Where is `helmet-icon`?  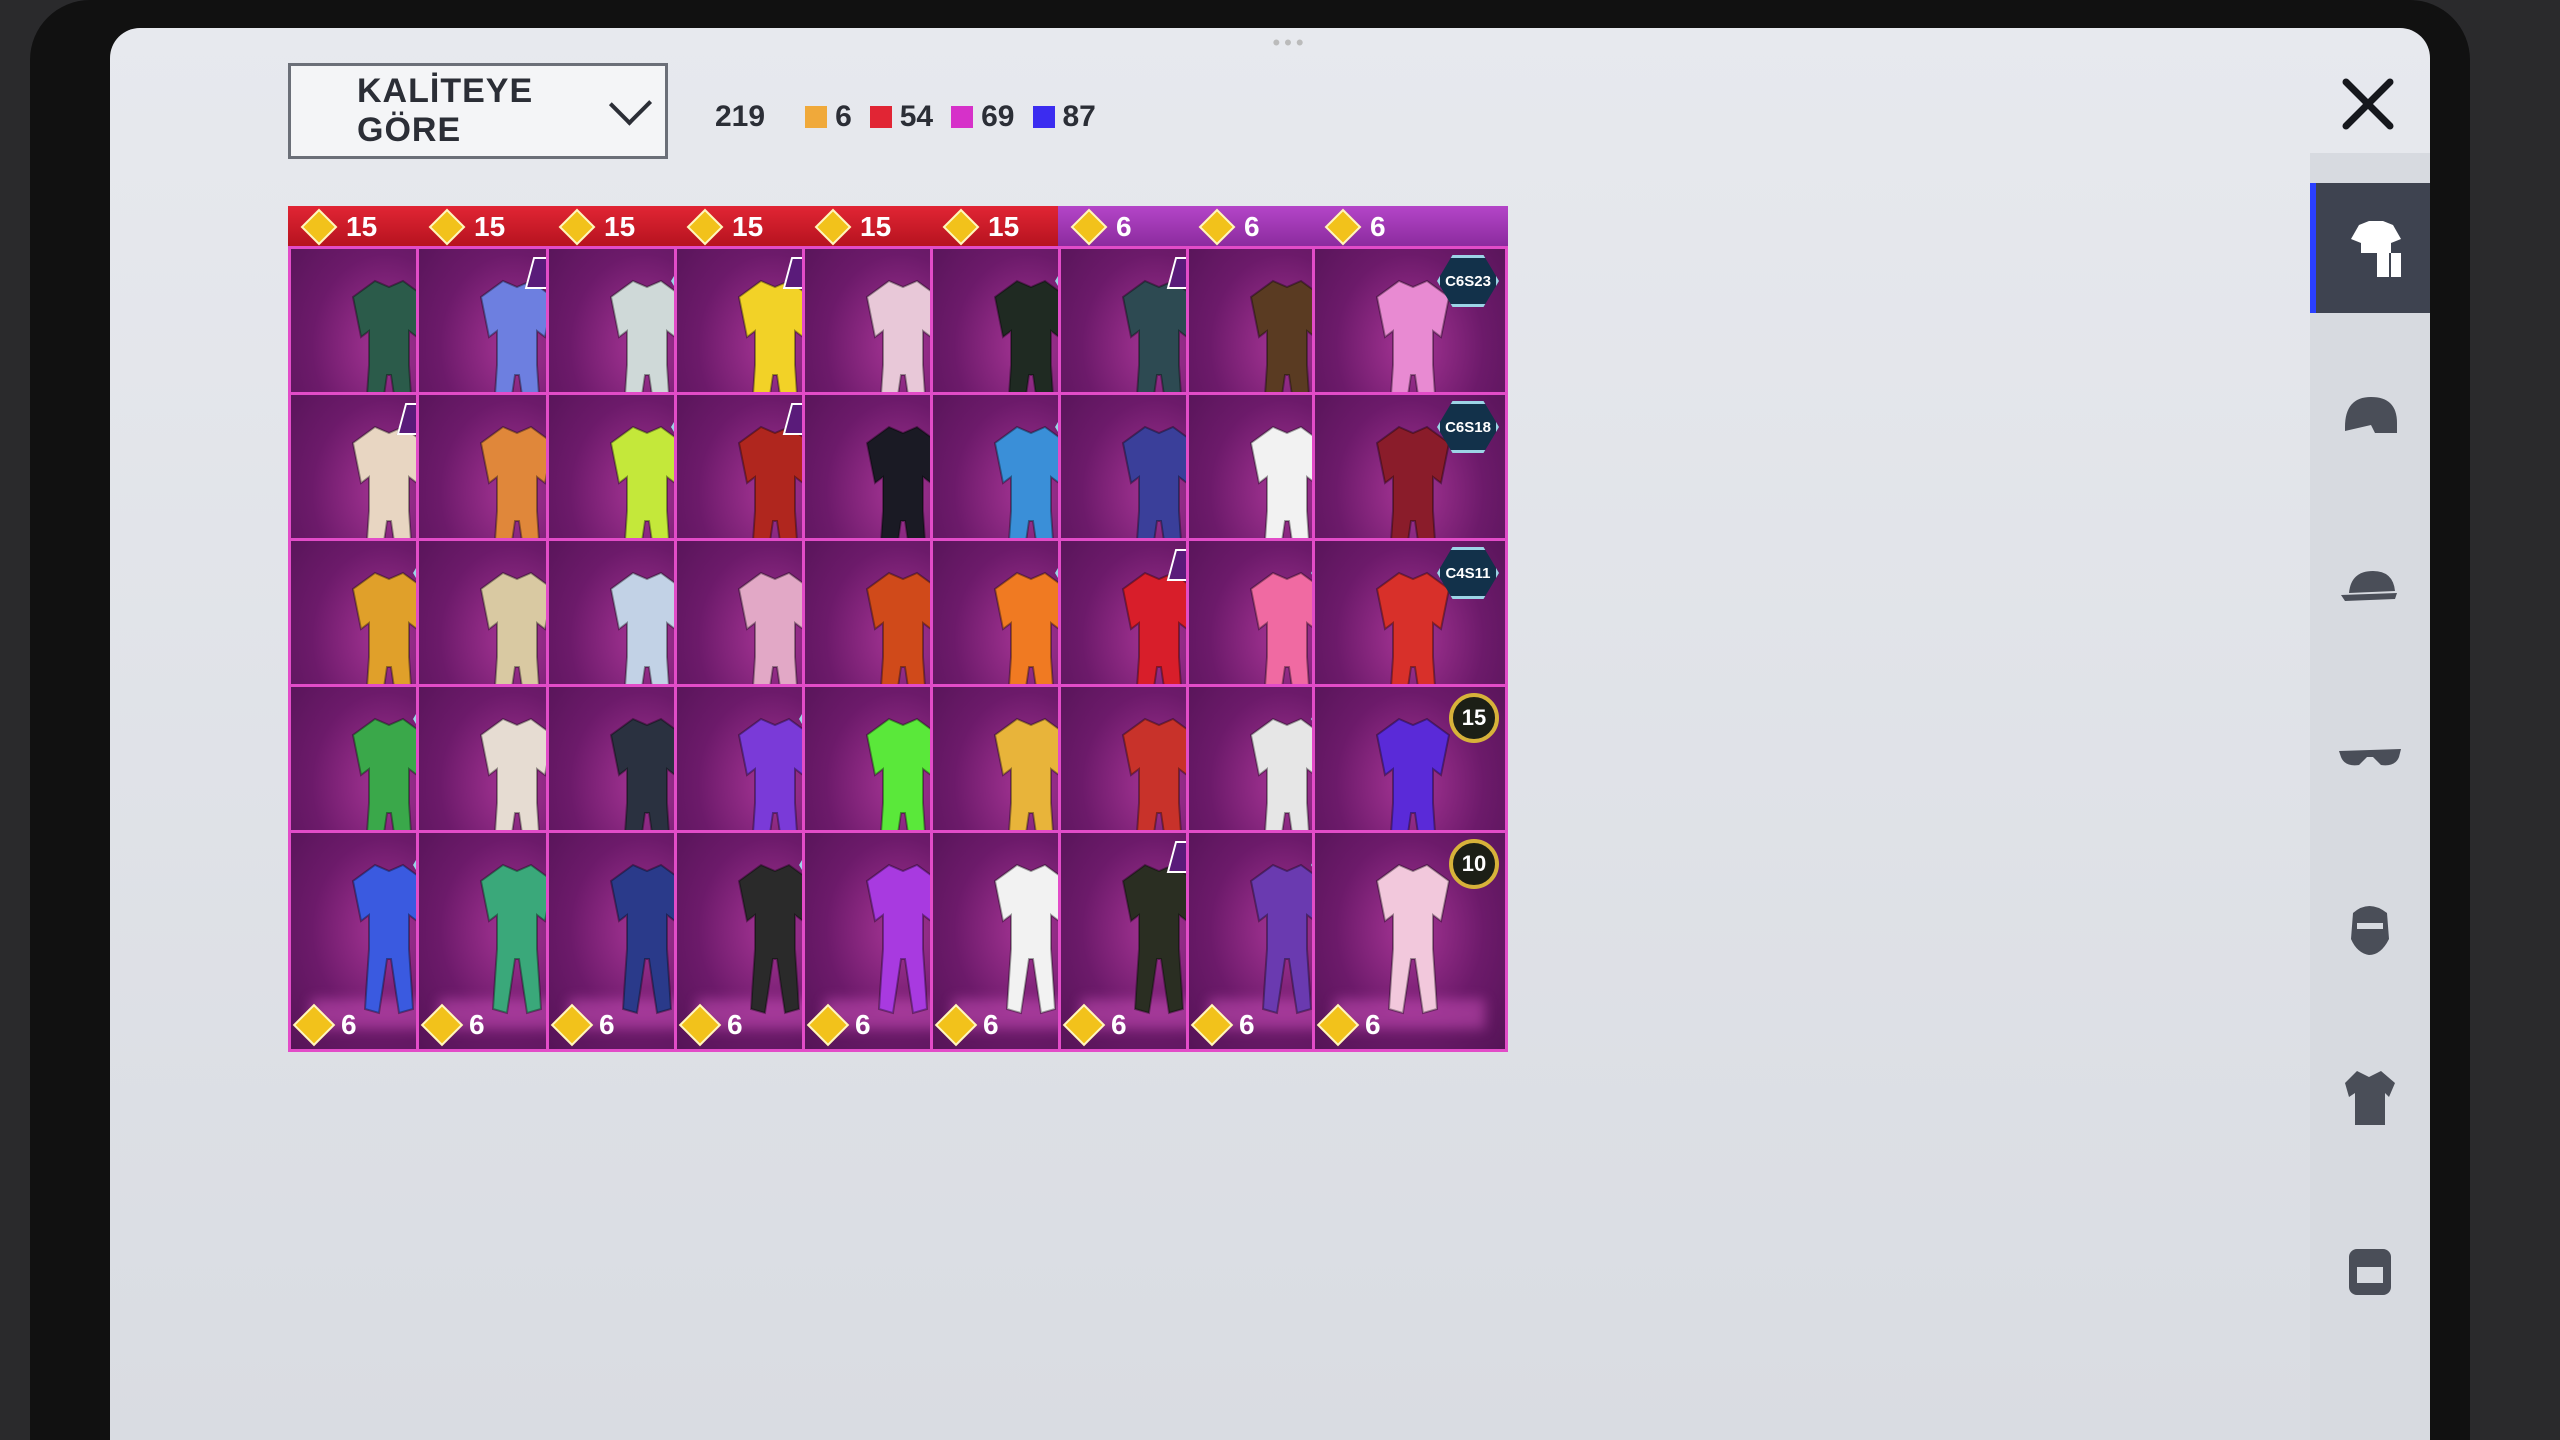 helmet-icon is located at coordinates (2371, 415).